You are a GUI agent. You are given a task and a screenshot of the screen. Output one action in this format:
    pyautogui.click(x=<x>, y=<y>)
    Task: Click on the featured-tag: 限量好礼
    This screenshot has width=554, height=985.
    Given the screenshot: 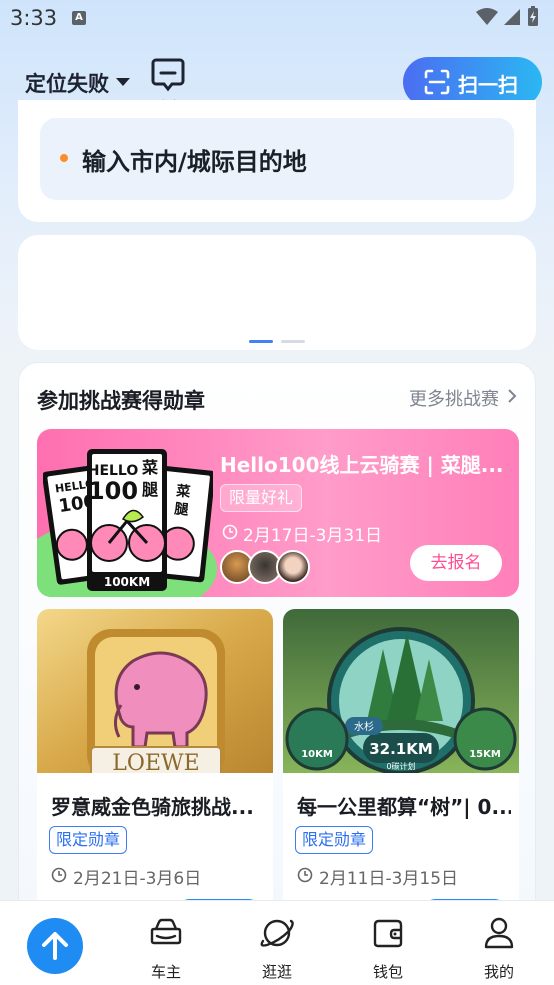 What is the action you would take?
    pyautogui.click(x=261, y=498)
    